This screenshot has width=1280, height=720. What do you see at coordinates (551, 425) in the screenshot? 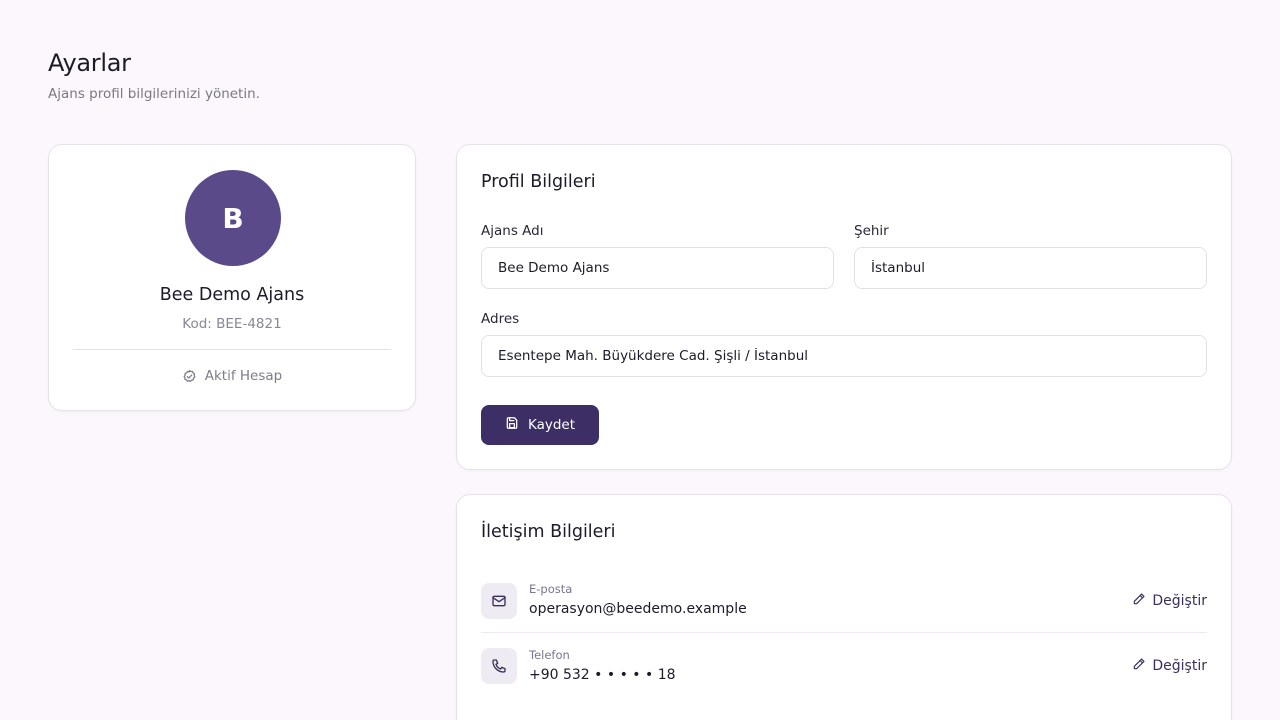
I see `save-button-label: Kaydet` at bounding box center [551, 425].